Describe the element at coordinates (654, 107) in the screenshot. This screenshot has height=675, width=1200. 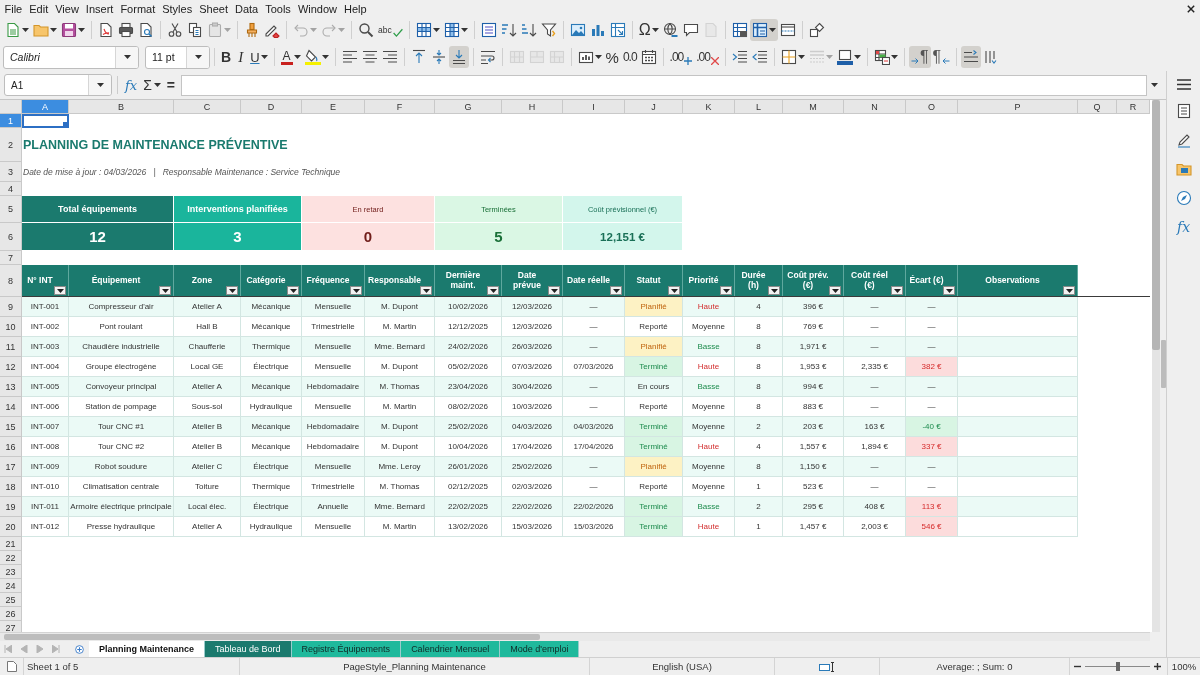
I see `column-letter: J` at that location.